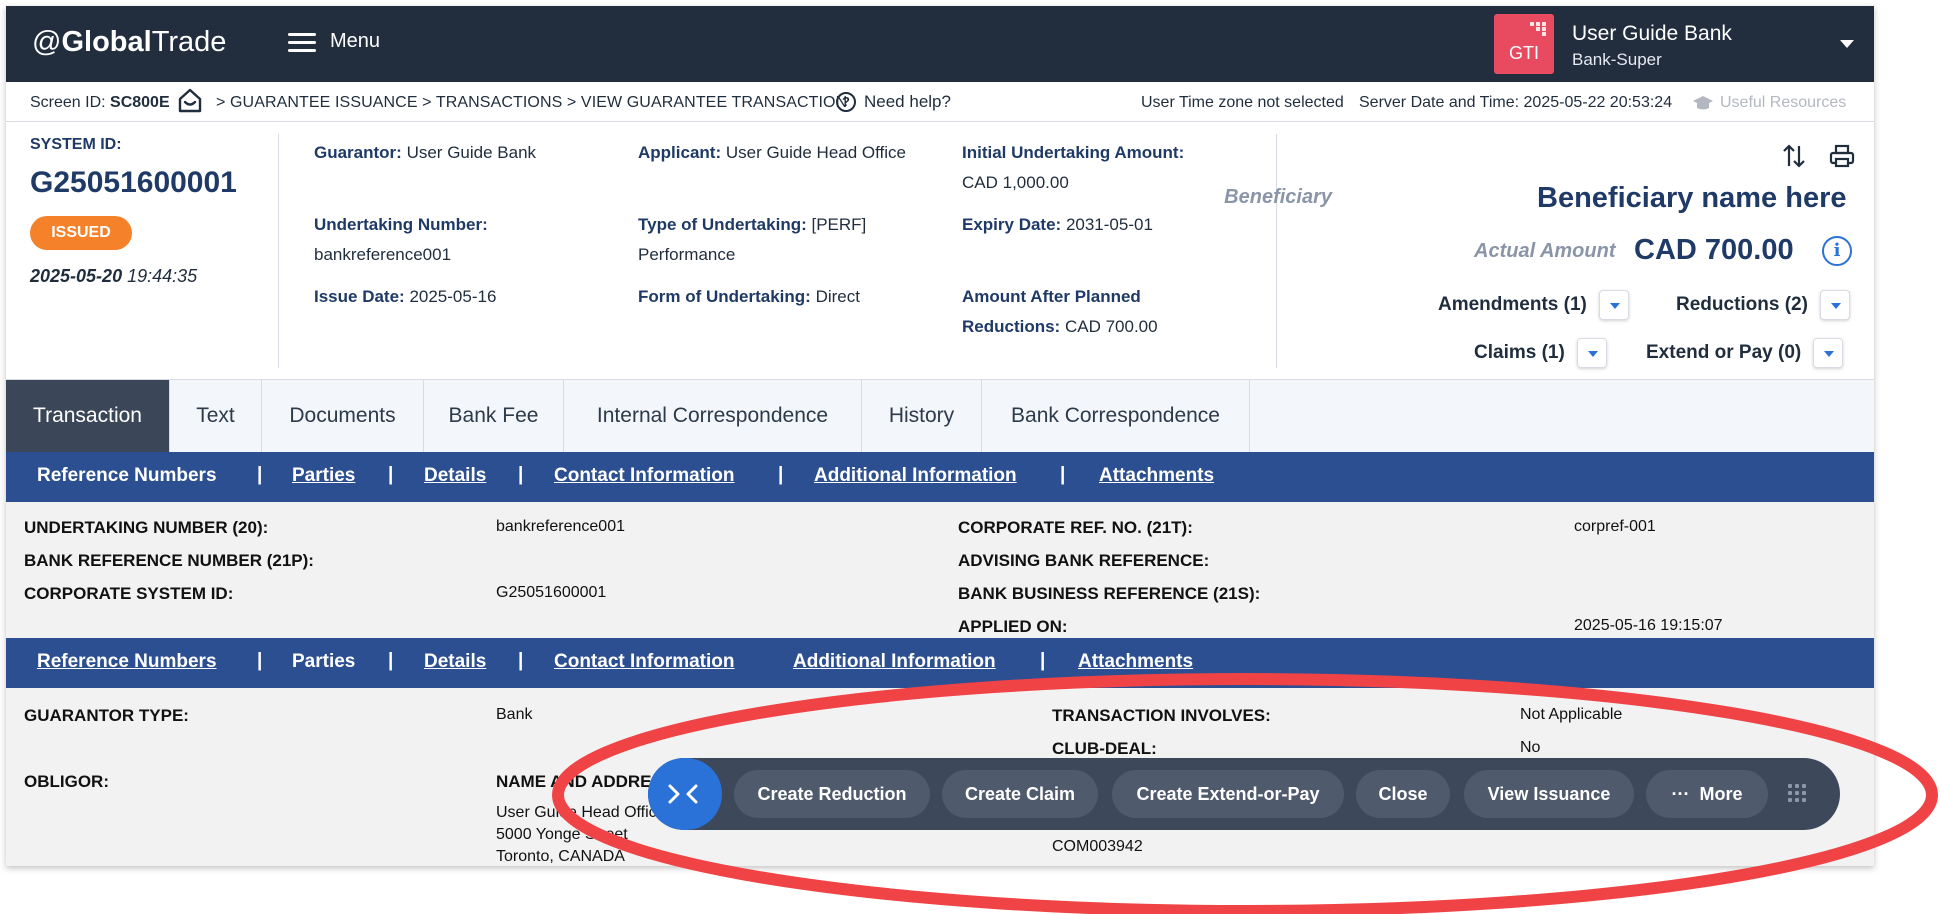 The height and width of the screenshot is (914, 1941). What do you see at coordinates (1842, 156) in the screenshot?
I see `print-icon` at bounding box center [1842, 156].